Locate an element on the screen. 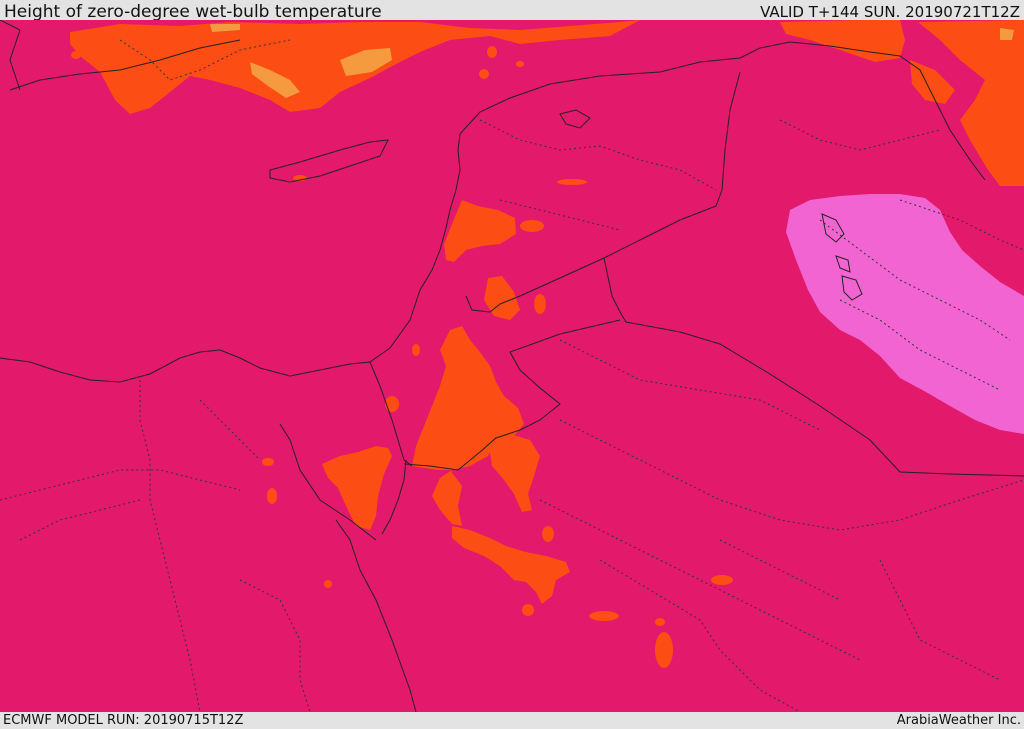 This screenshot has height=729, width=1024. credit-label: ArabiaWeather Inc. is located at coordinates (958, 720).